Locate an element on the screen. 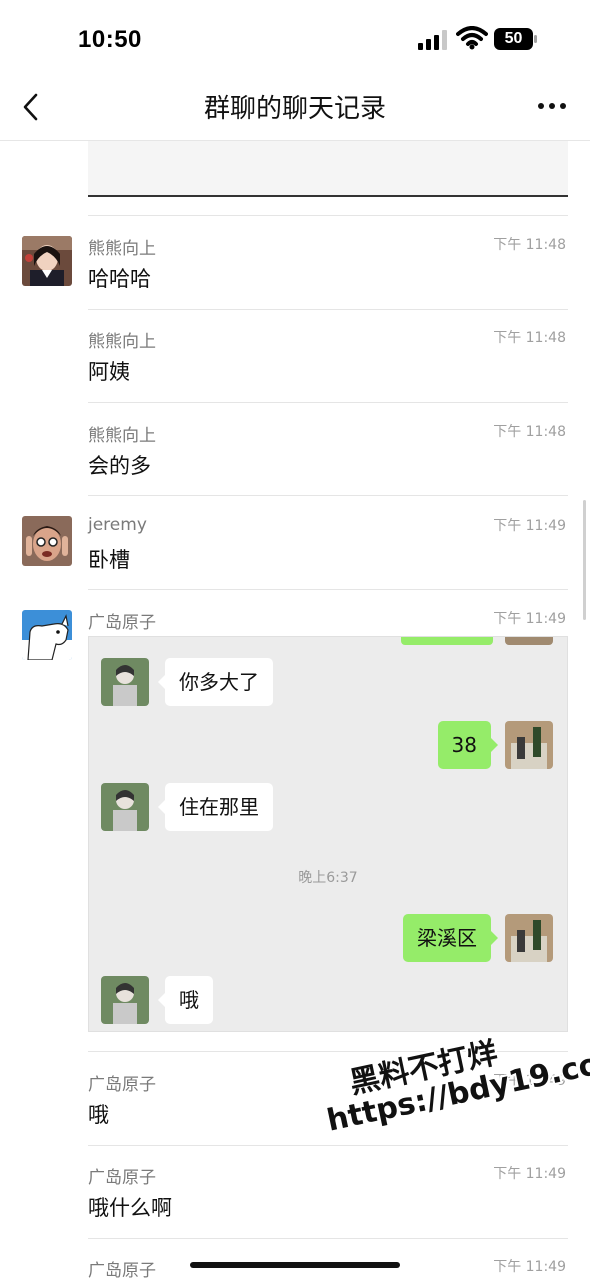 This screenshot has width=590, height=1281. battery-level: 50 is located at coordinates (513, 38).